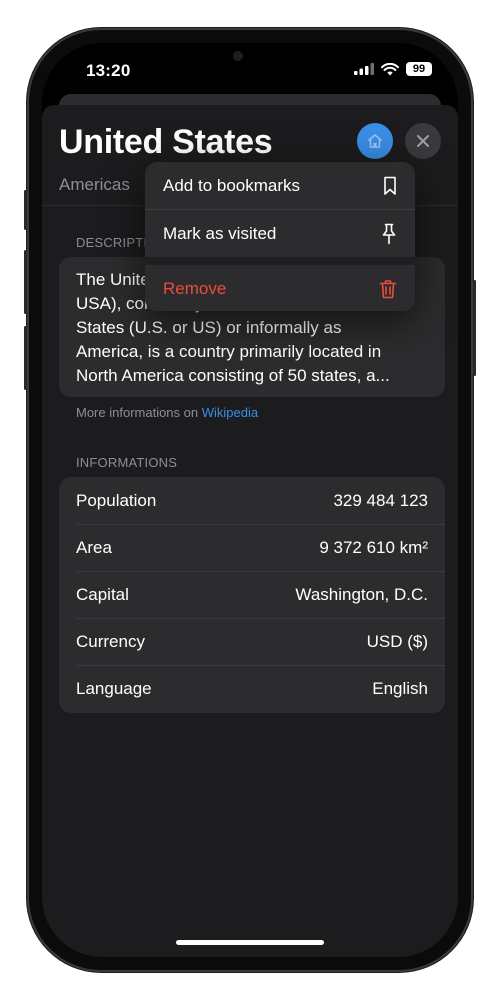  What do you see at coordinates (250, 942) in the screenshot?
I see `home-indicator` at bounding box center [250, 942].